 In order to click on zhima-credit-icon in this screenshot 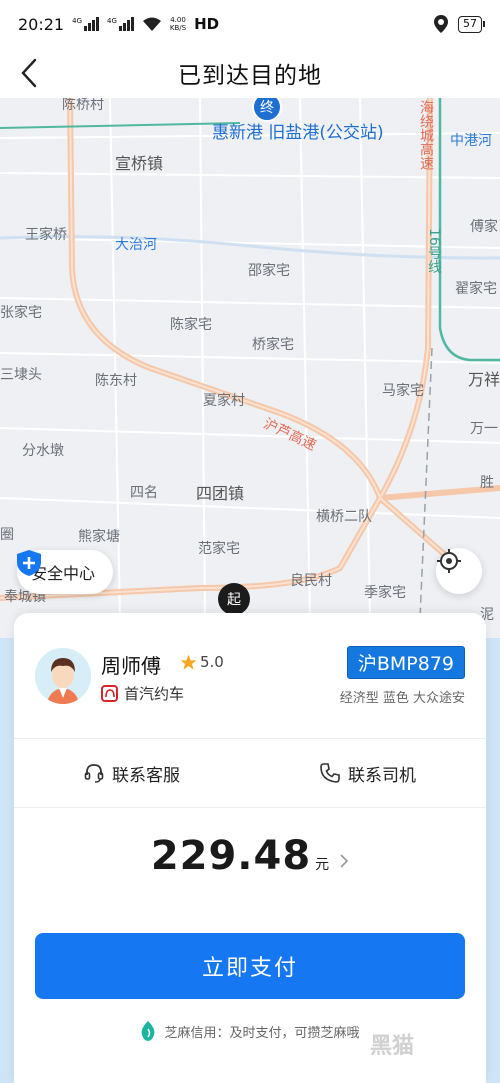, I will do `click(148, 1031)`.